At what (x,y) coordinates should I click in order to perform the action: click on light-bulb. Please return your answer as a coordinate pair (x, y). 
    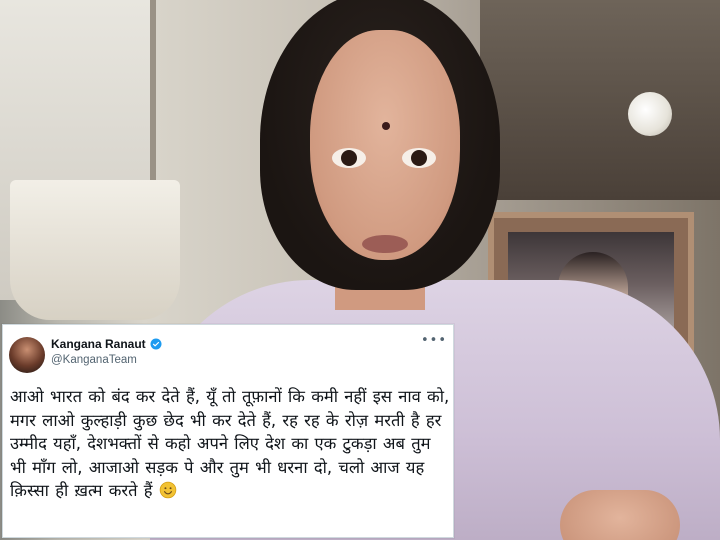
    Looking at the image, I should click on (650, 114).